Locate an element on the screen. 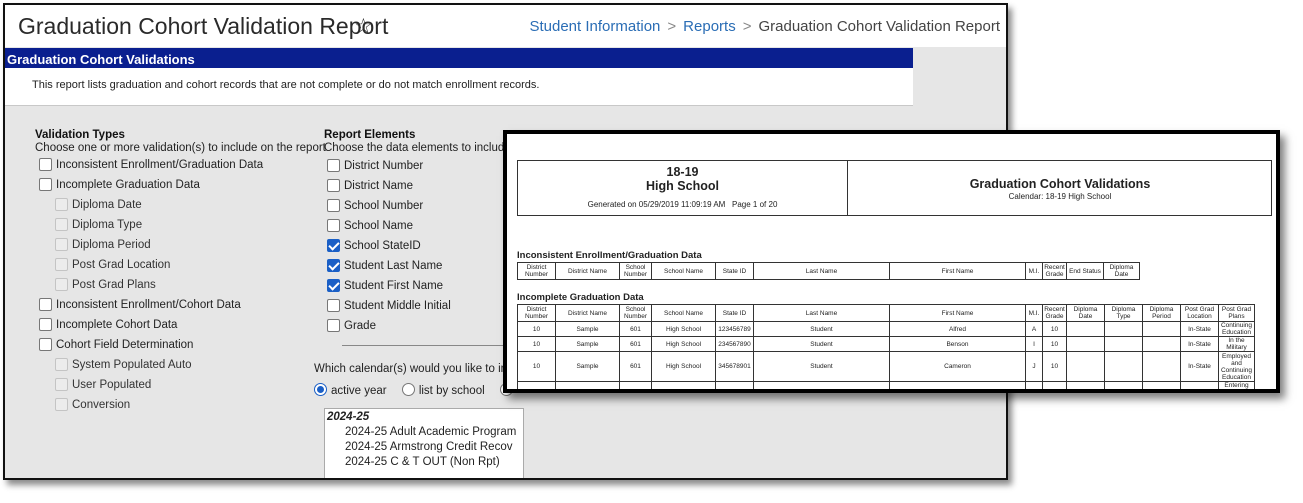 This screenshot has width=1303, height=503. table-cell: Continuing Education is located at coordinates (1236, 329).